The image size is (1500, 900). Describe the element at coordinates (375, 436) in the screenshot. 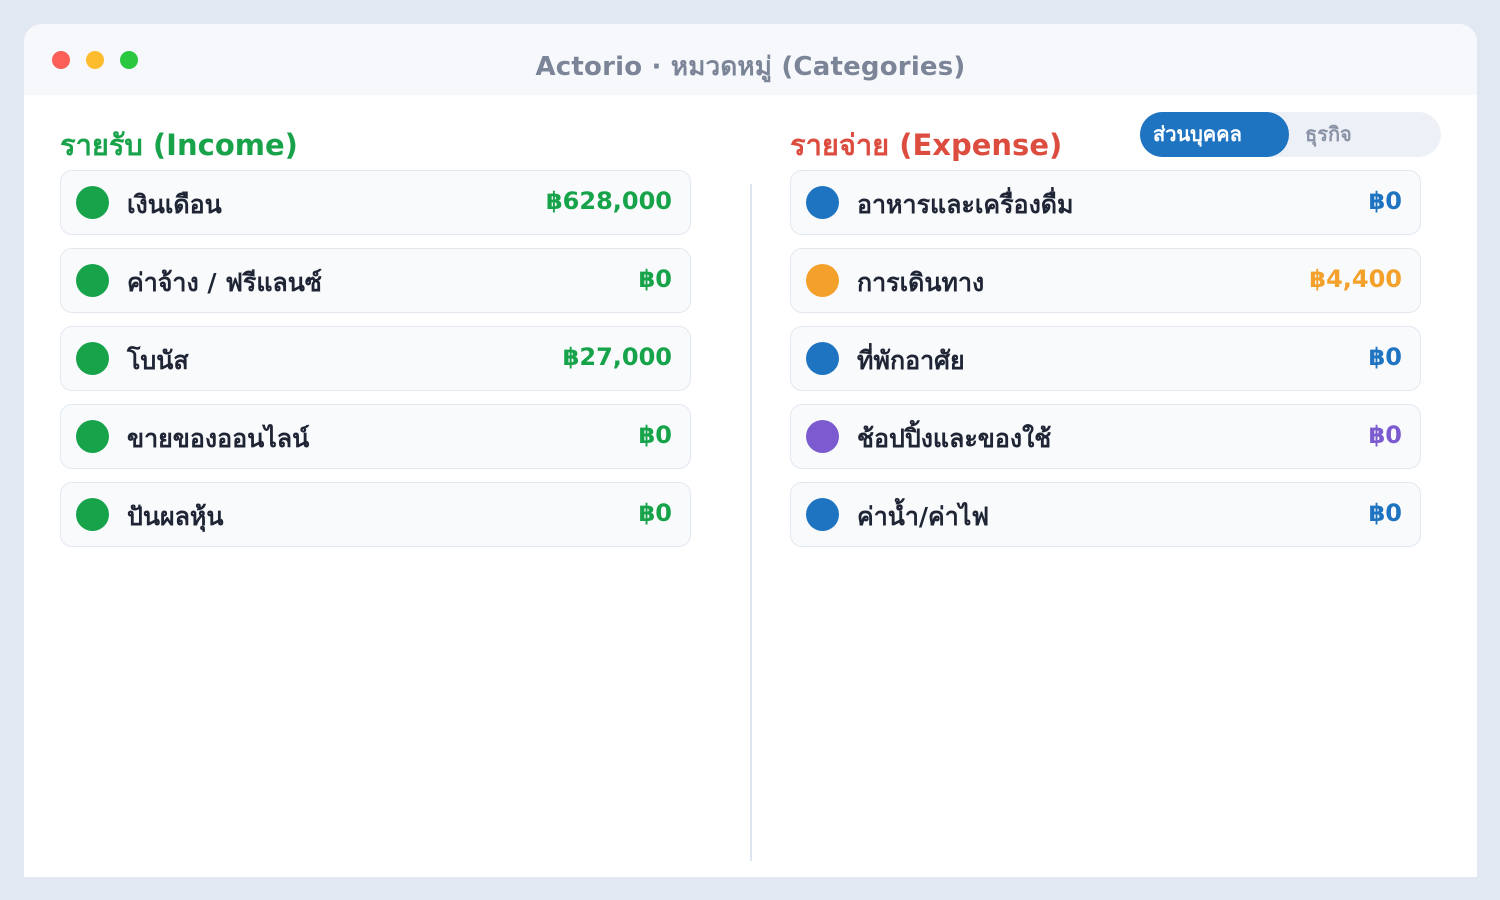

I see `income-category-row: ขายของออนไลน์ ฿0` at that location.